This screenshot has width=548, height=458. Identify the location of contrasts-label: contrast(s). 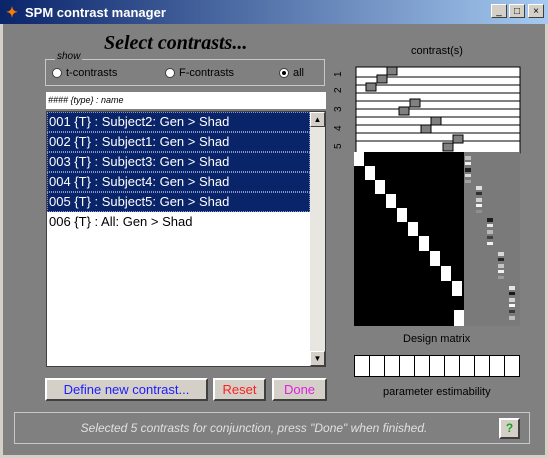
(437, 51).